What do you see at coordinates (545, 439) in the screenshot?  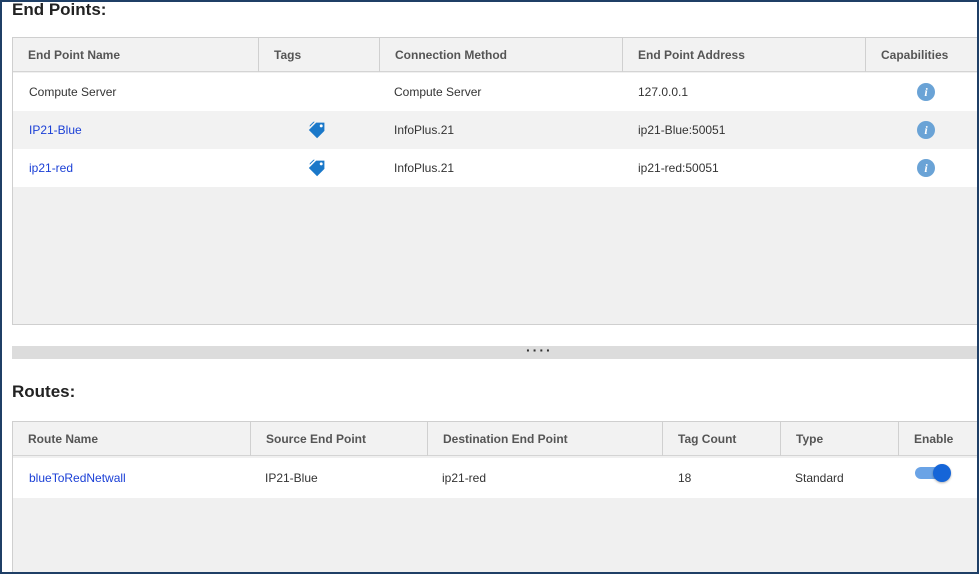 I see `col-destination-endpoint: Destination End Point` at bounding box center [545, 439].